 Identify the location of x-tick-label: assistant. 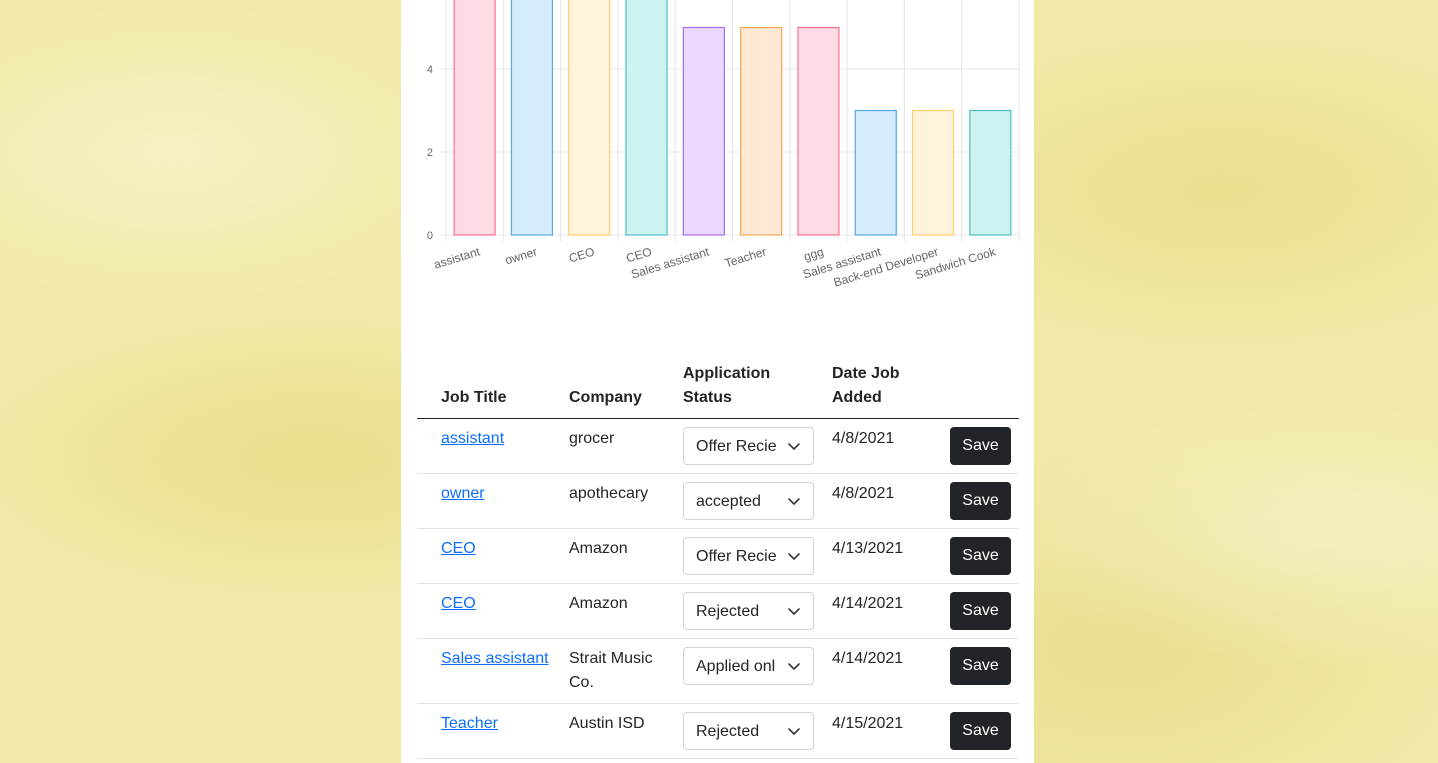
(457, 257).